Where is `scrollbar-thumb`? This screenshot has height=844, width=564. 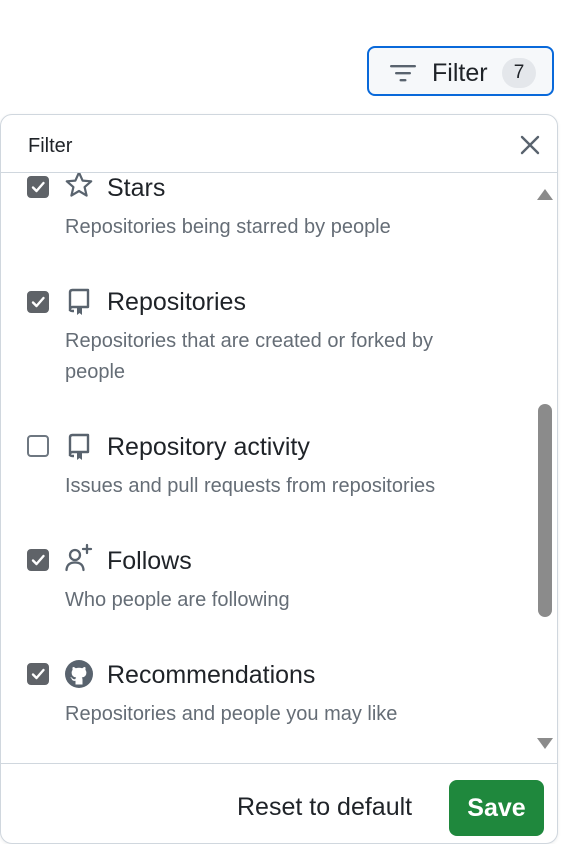
scrollbar-thumb is located at coordinates (545, 510).